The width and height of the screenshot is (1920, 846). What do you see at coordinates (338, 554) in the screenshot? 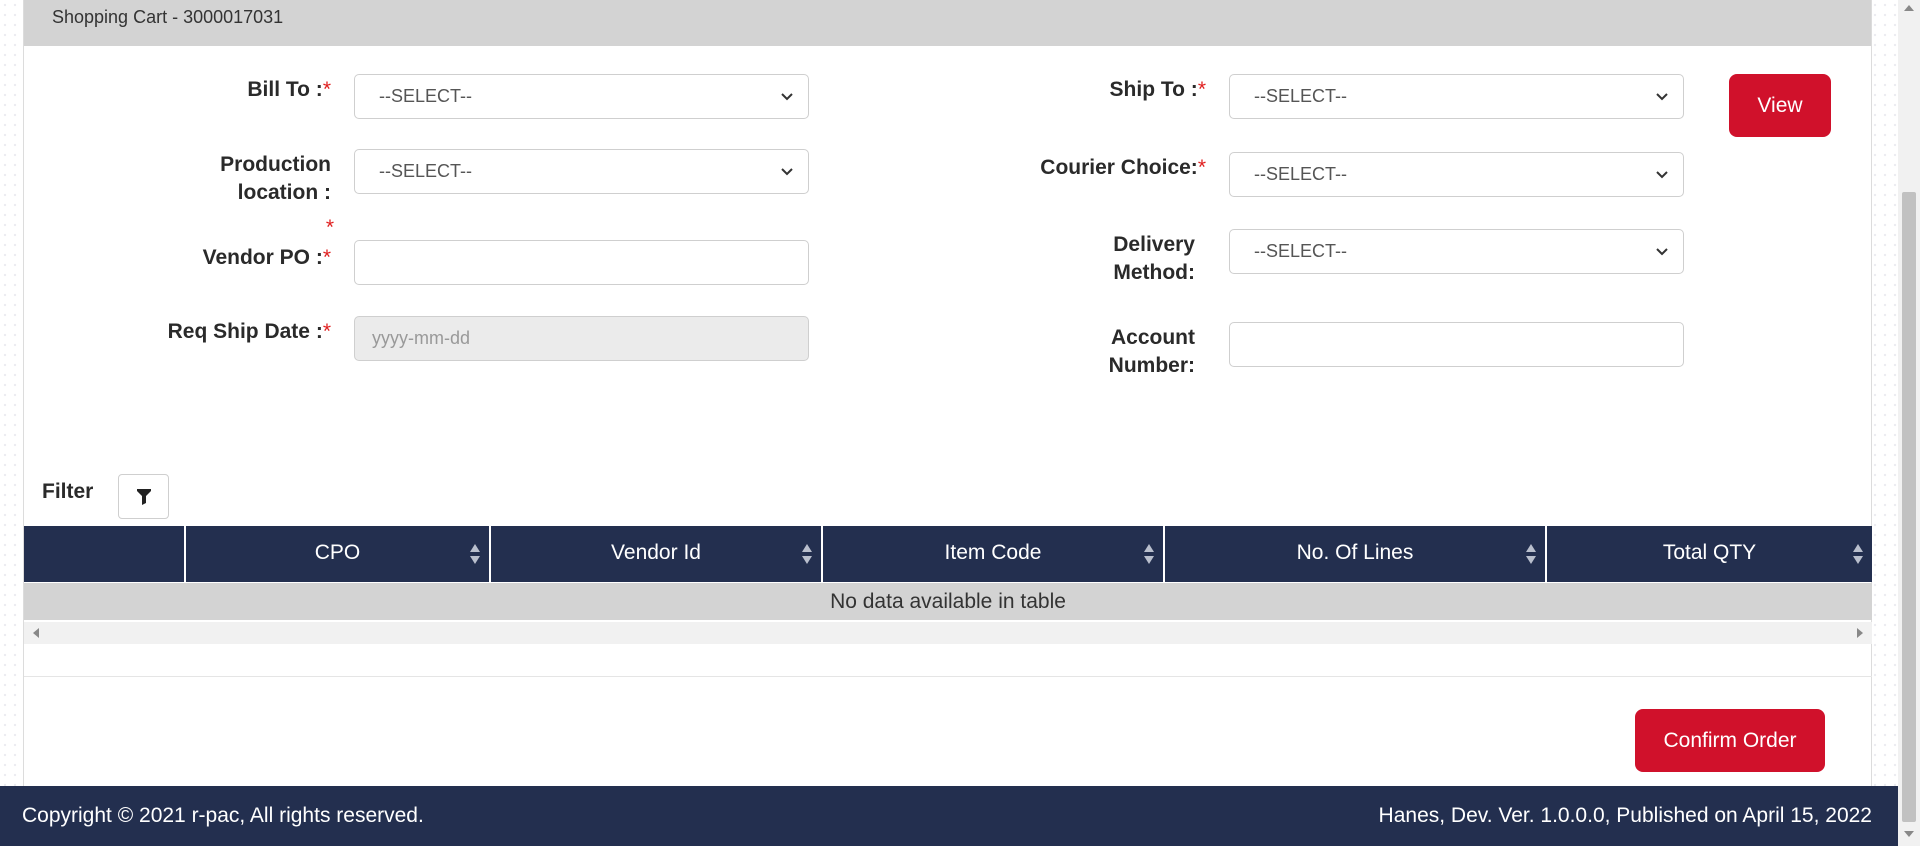
I see `column-header-cpo: CPO` at bounding box center [338, 554].